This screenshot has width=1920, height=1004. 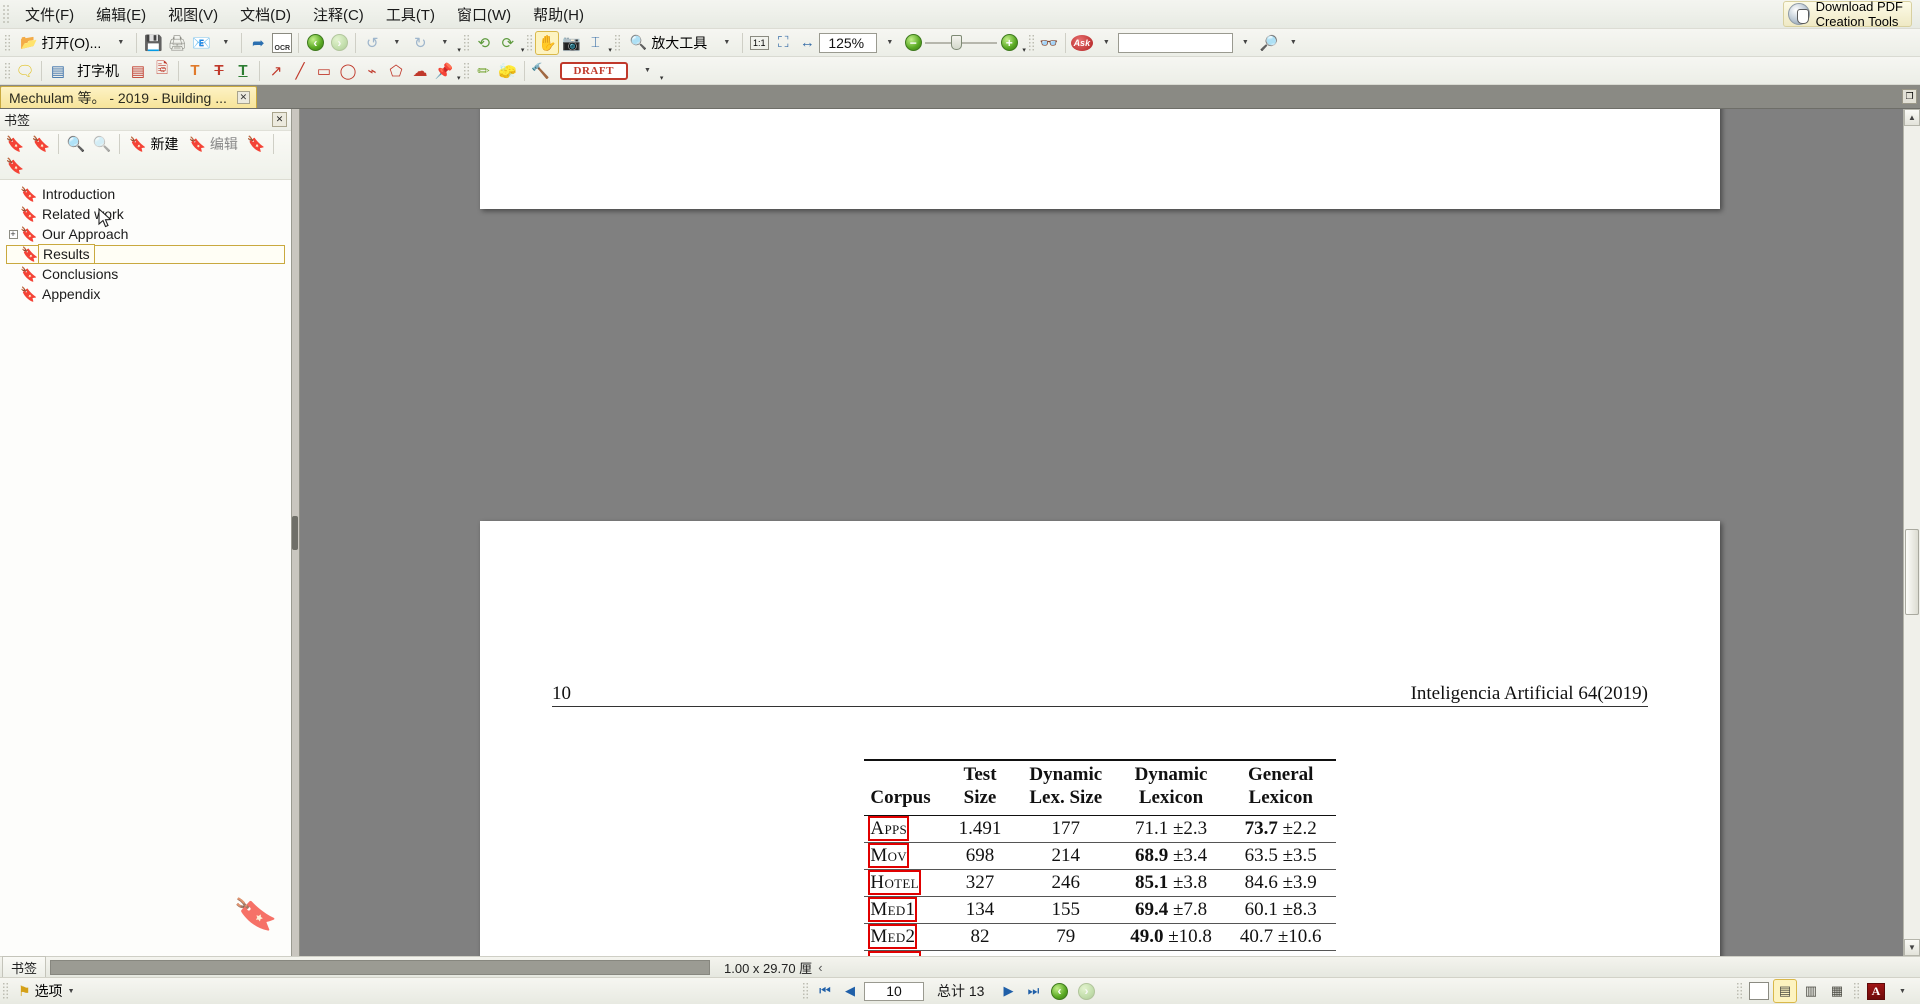 What do you see at coordinates (1024, 43) in the screenshot?
I see `toolbar-overflow-4: ▾` at bounding box center [1024, 43].